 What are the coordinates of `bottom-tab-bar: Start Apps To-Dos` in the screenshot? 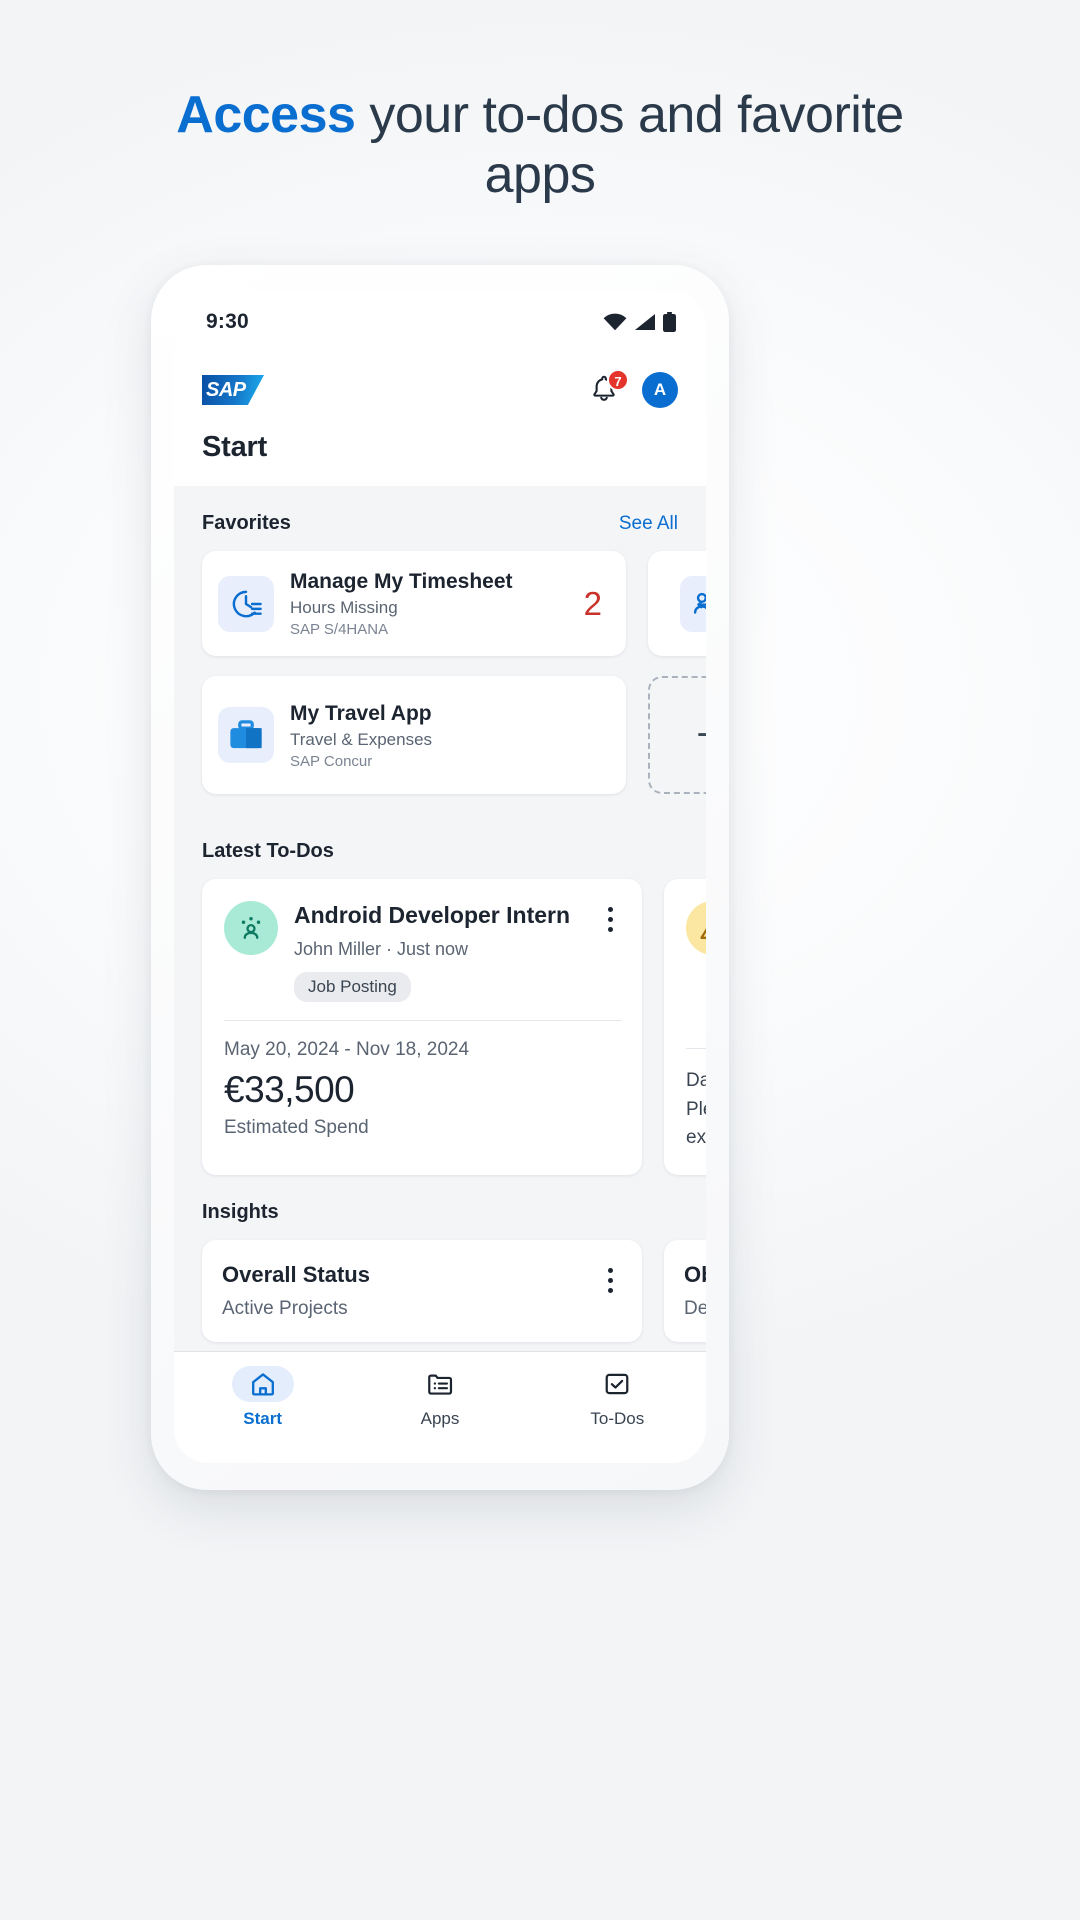 It's located at (440, 1407).